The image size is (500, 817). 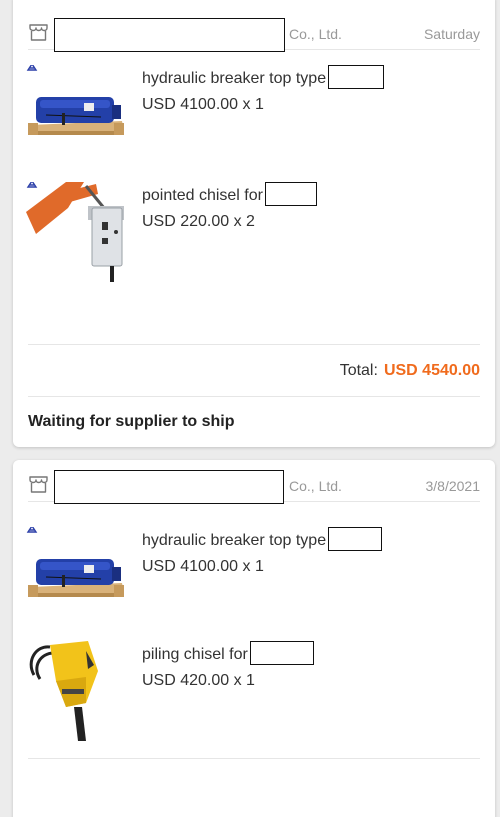 I want to click on product-name: piling chisel for, so click(x=228, y=653).